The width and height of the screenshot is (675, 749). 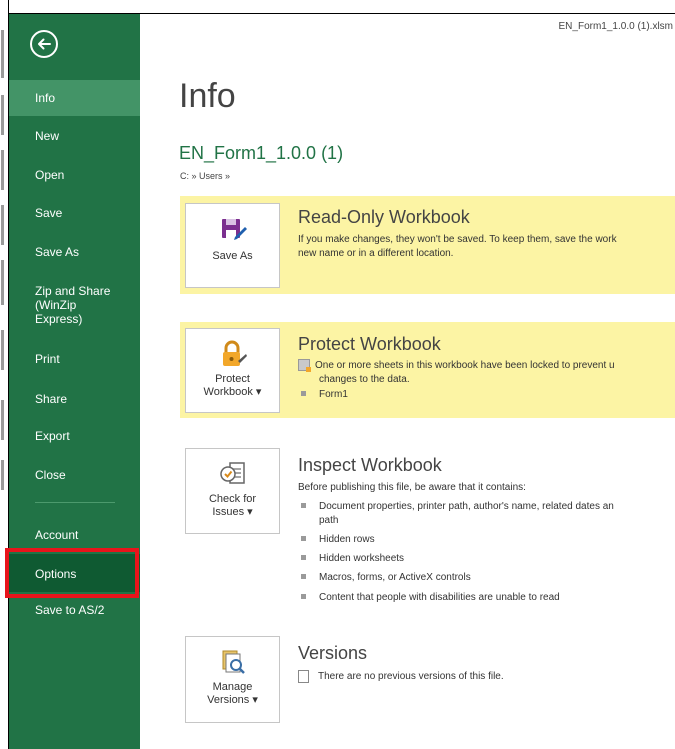 I want to click on sidebar-item-label: Save As, so click(x=57, y=252).